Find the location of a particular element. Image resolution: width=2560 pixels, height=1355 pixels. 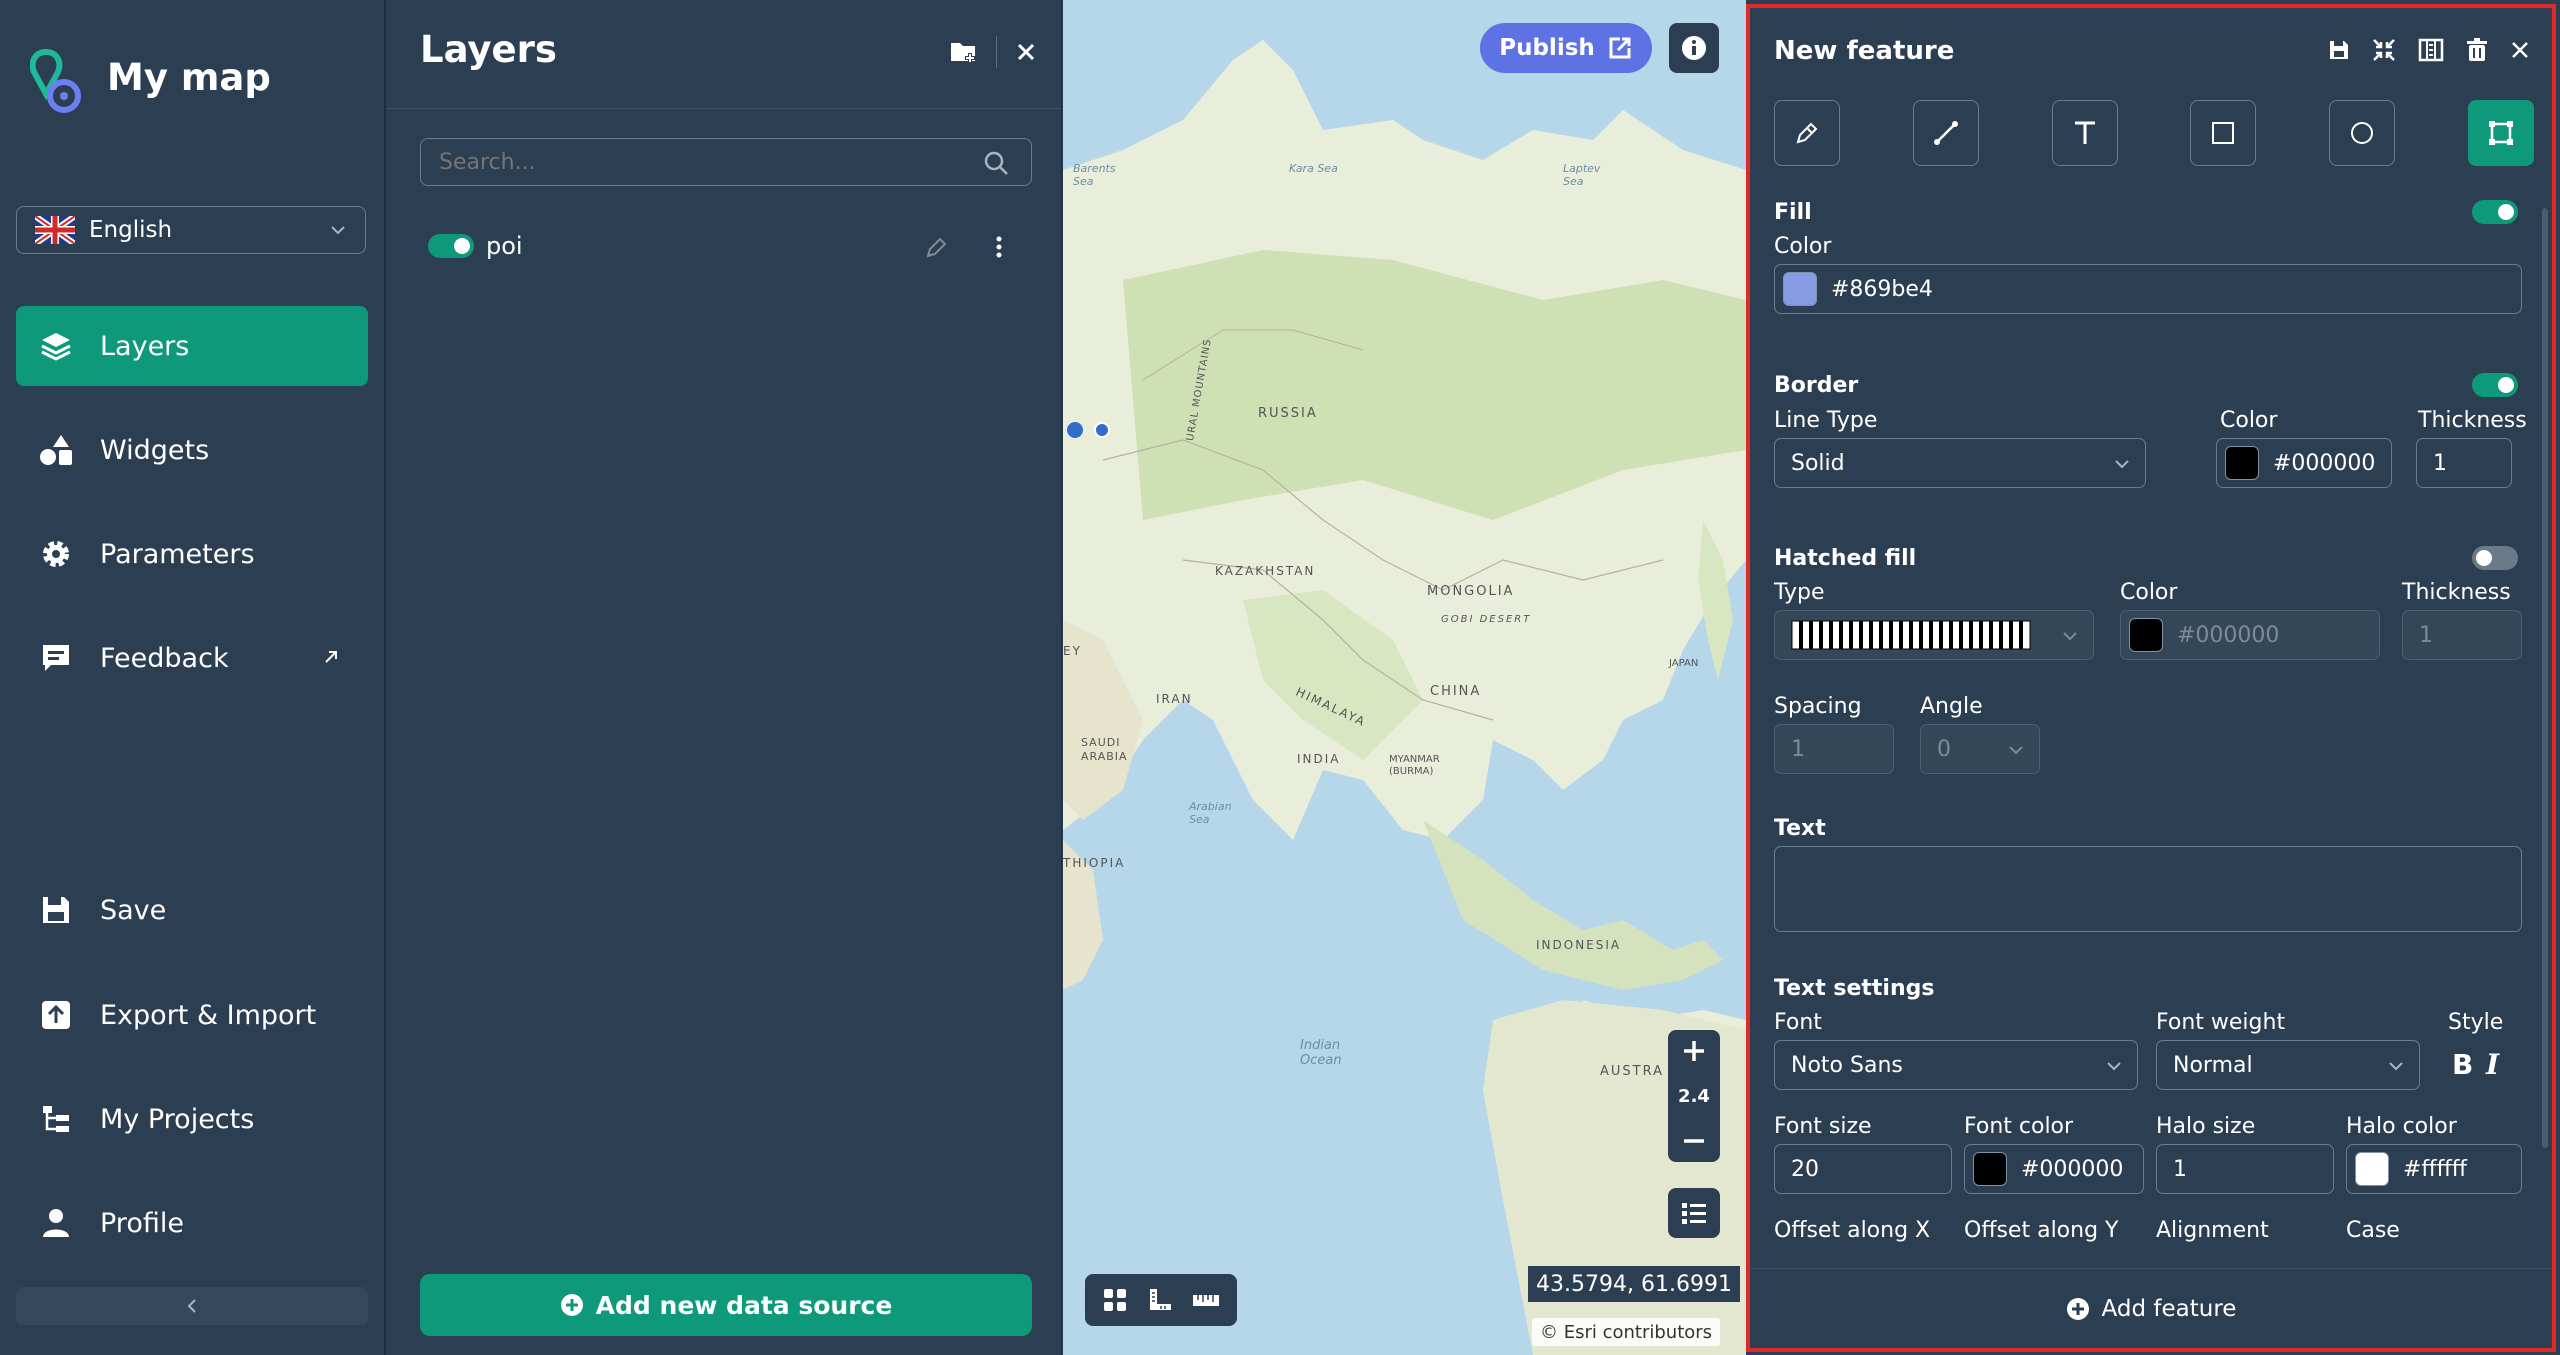

grid-icon is located at coordinates (1115, 1300).